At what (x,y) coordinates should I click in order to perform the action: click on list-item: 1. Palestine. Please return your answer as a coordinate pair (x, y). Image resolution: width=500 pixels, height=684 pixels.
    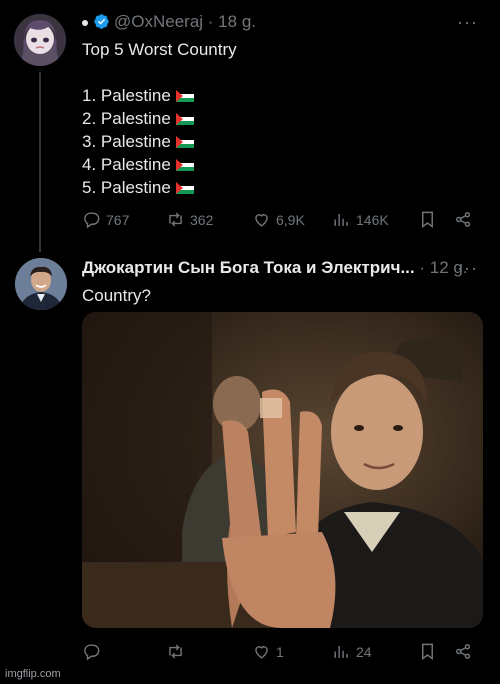
    Looking at the image, I should click on (138, 95).